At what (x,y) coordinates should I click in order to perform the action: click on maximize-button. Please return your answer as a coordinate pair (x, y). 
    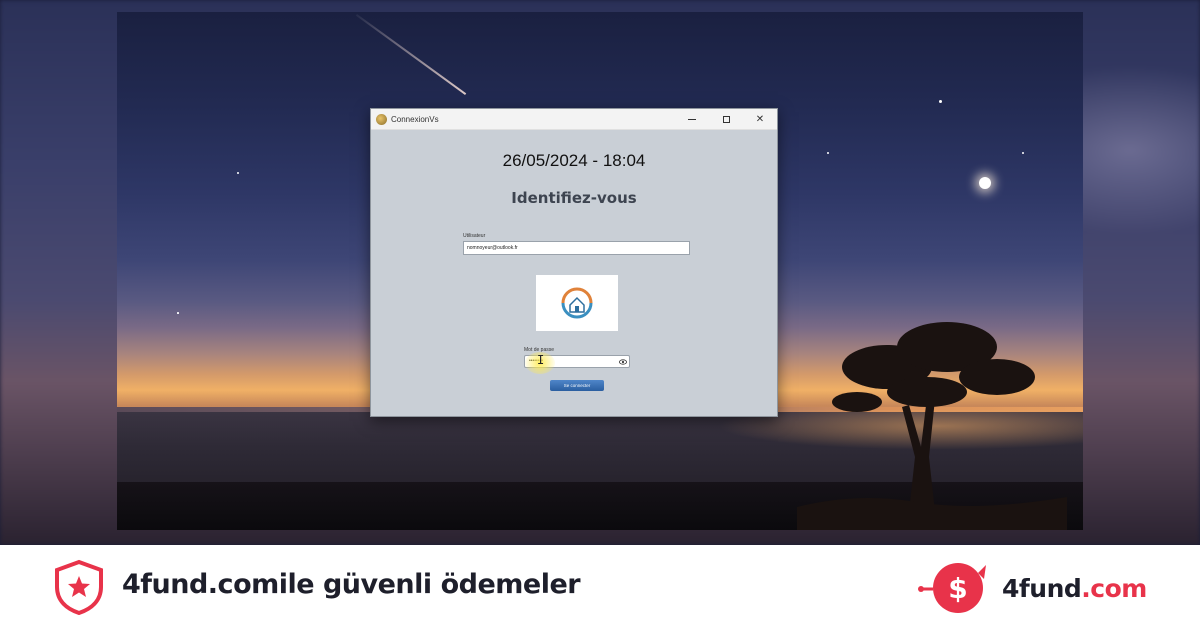
    Looking at the image, I should click on (726, 119).